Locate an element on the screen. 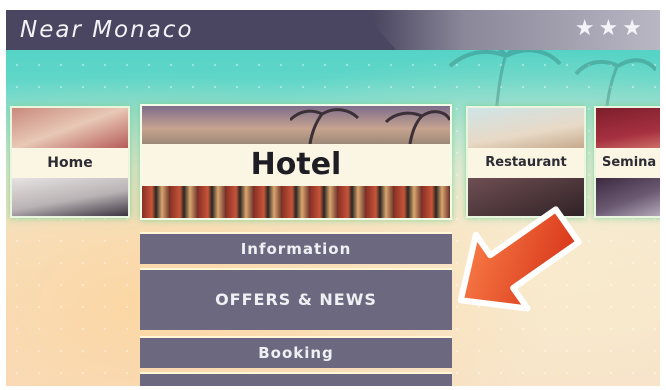 The height and width of the screenshot is (390, 666). home-image-top is located at coordinates (70, 128).